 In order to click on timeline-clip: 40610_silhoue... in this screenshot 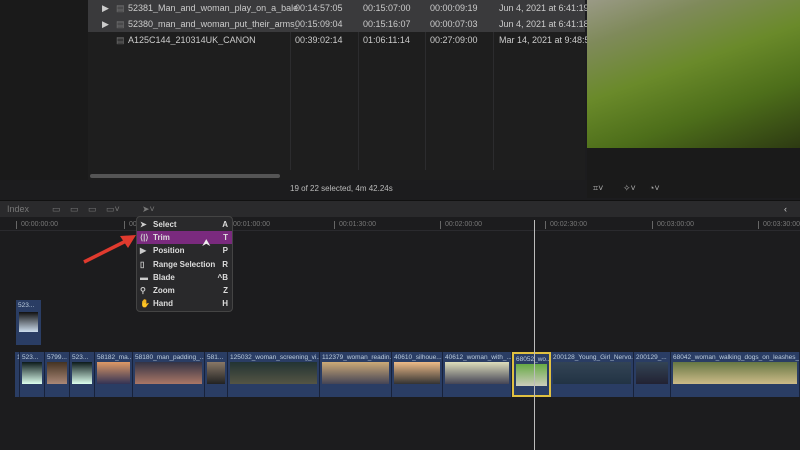, I will do `click(417, 374)`.